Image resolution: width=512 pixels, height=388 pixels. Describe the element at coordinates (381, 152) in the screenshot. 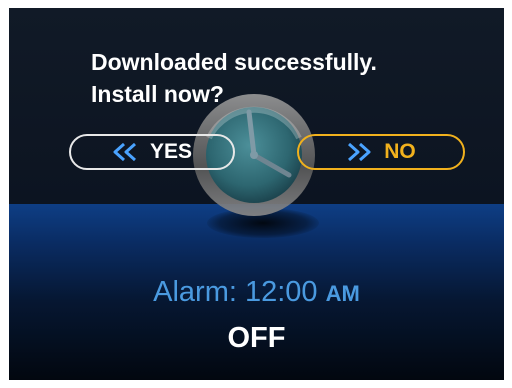

I see `no-button: NO` at that location.